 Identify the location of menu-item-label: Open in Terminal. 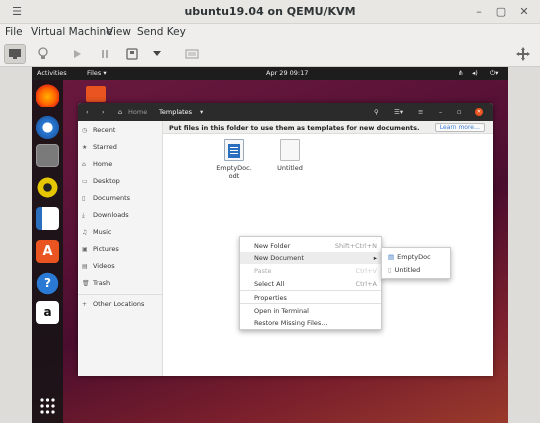
(281, 311).